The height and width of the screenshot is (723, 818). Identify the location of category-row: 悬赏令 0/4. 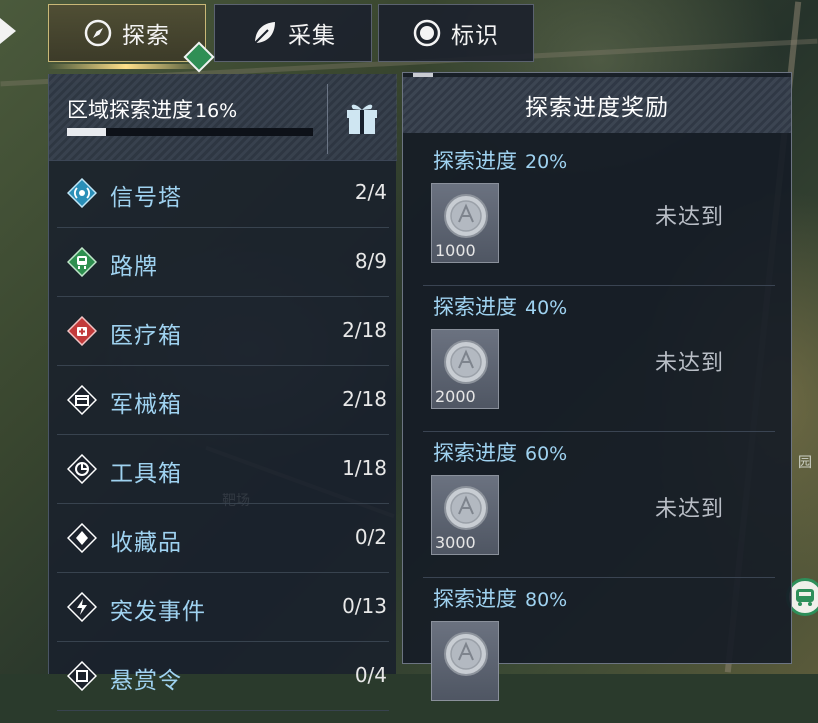
(223, 677).